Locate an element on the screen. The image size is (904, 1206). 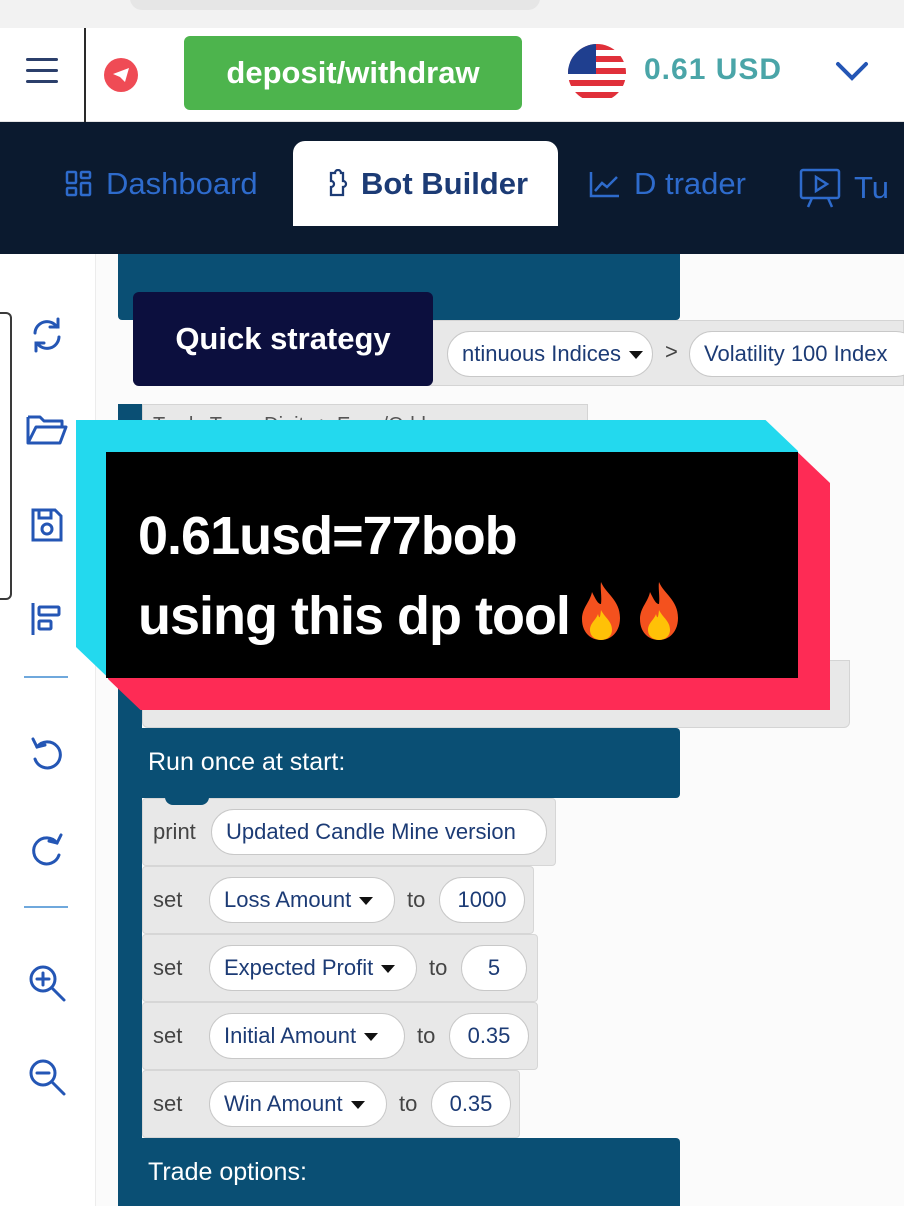
workspace-toolbar is located at coordinates (48, 730).